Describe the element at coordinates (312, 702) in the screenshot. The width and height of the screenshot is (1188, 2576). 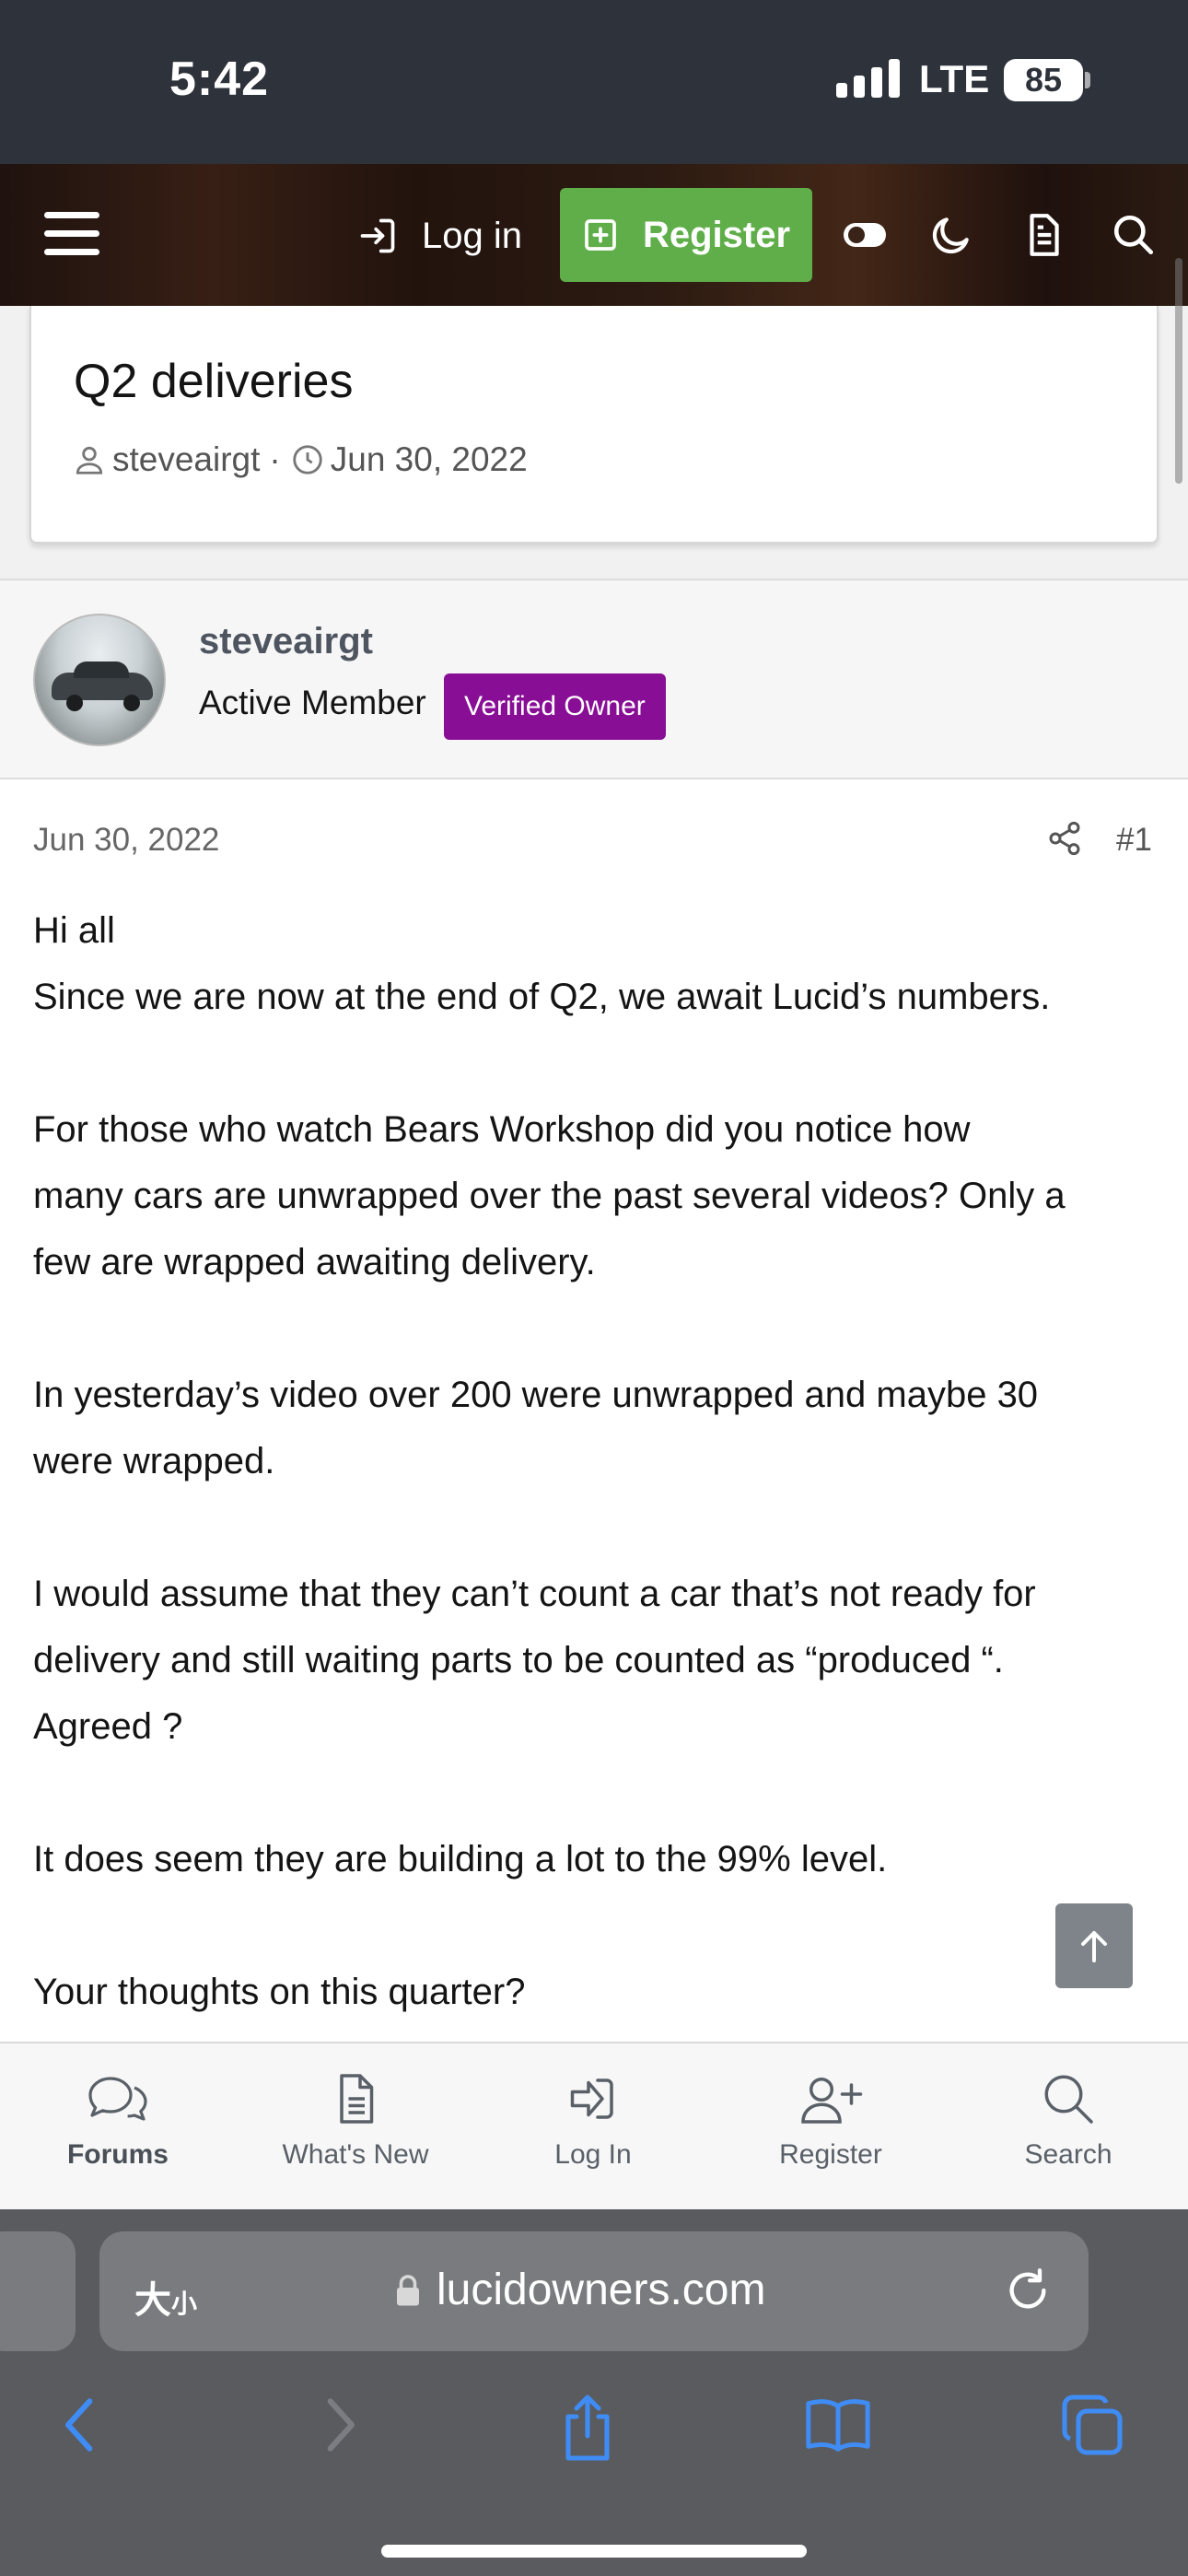
I see `user-title: Active Member` at that location.